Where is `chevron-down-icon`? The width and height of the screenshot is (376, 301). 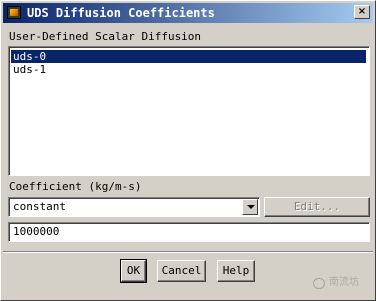 chevron-down-icon is located at coordinates (250, 207).